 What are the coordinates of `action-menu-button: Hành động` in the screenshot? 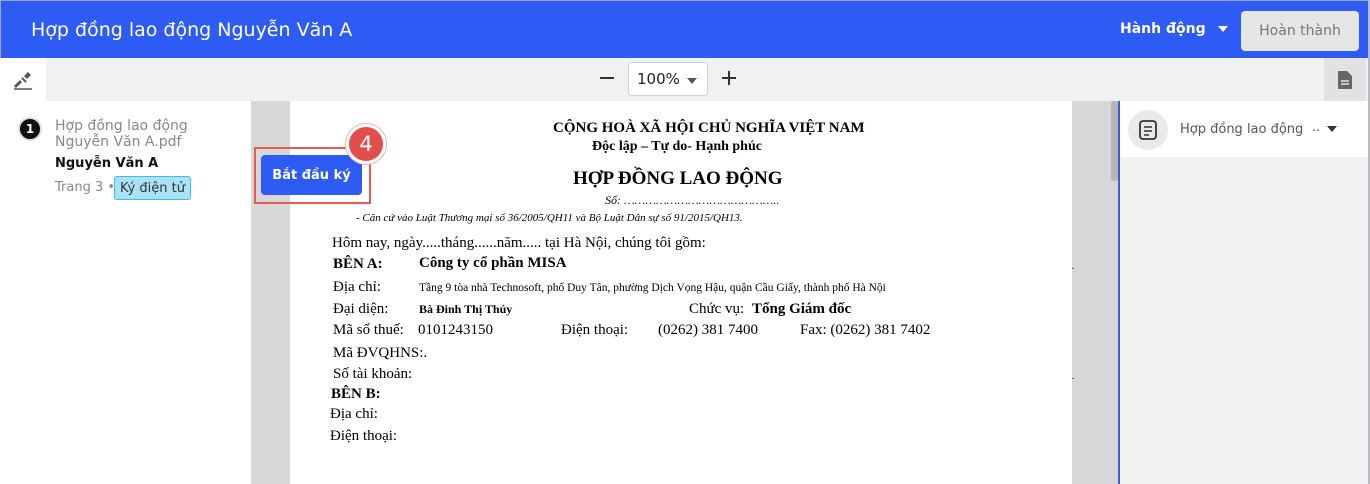 It's located at (1174, 29).